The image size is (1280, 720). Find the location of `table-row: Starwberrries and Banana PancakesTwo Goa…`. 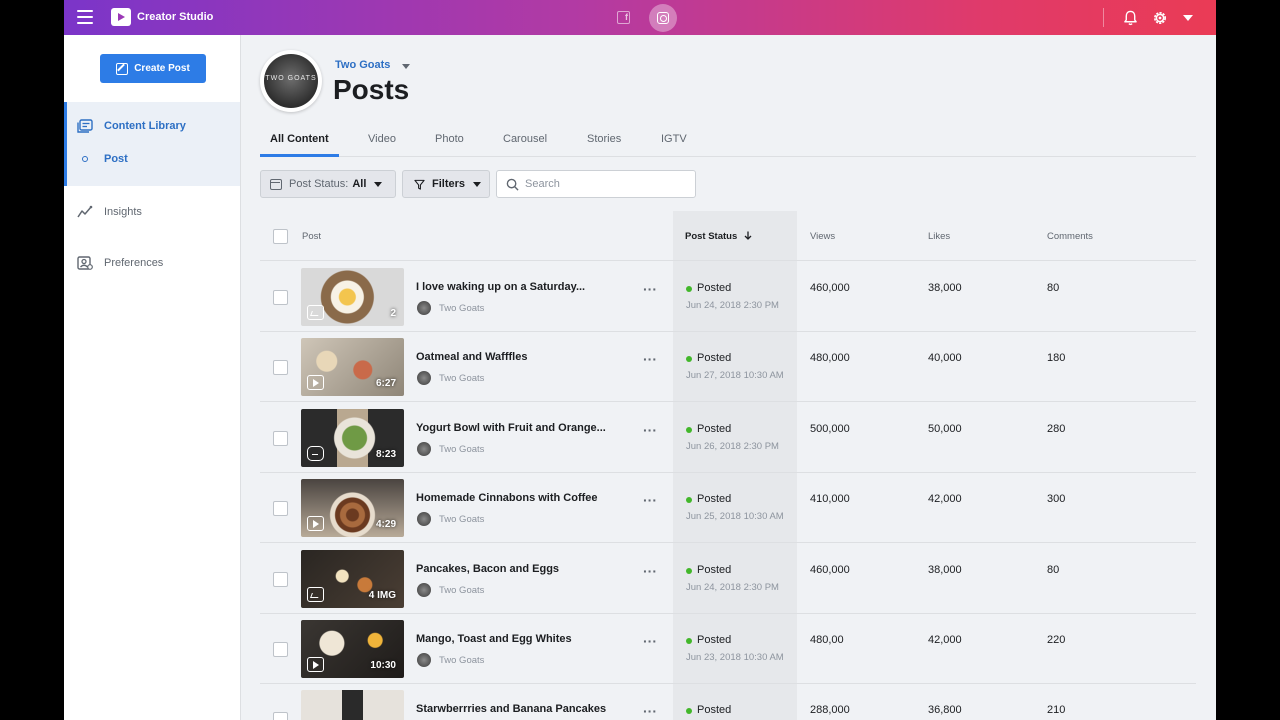

table-row: Starwberrries and Banana PancakesTwo Goa… is located at coordinates (728, 702).